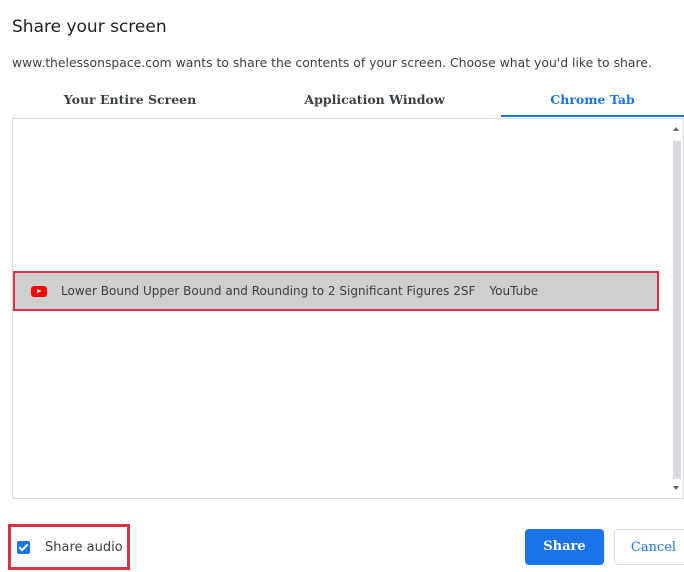  Describe the element at coordinates (23, 547) in the screenshot. I see `share-audio-checkbox` at that location.